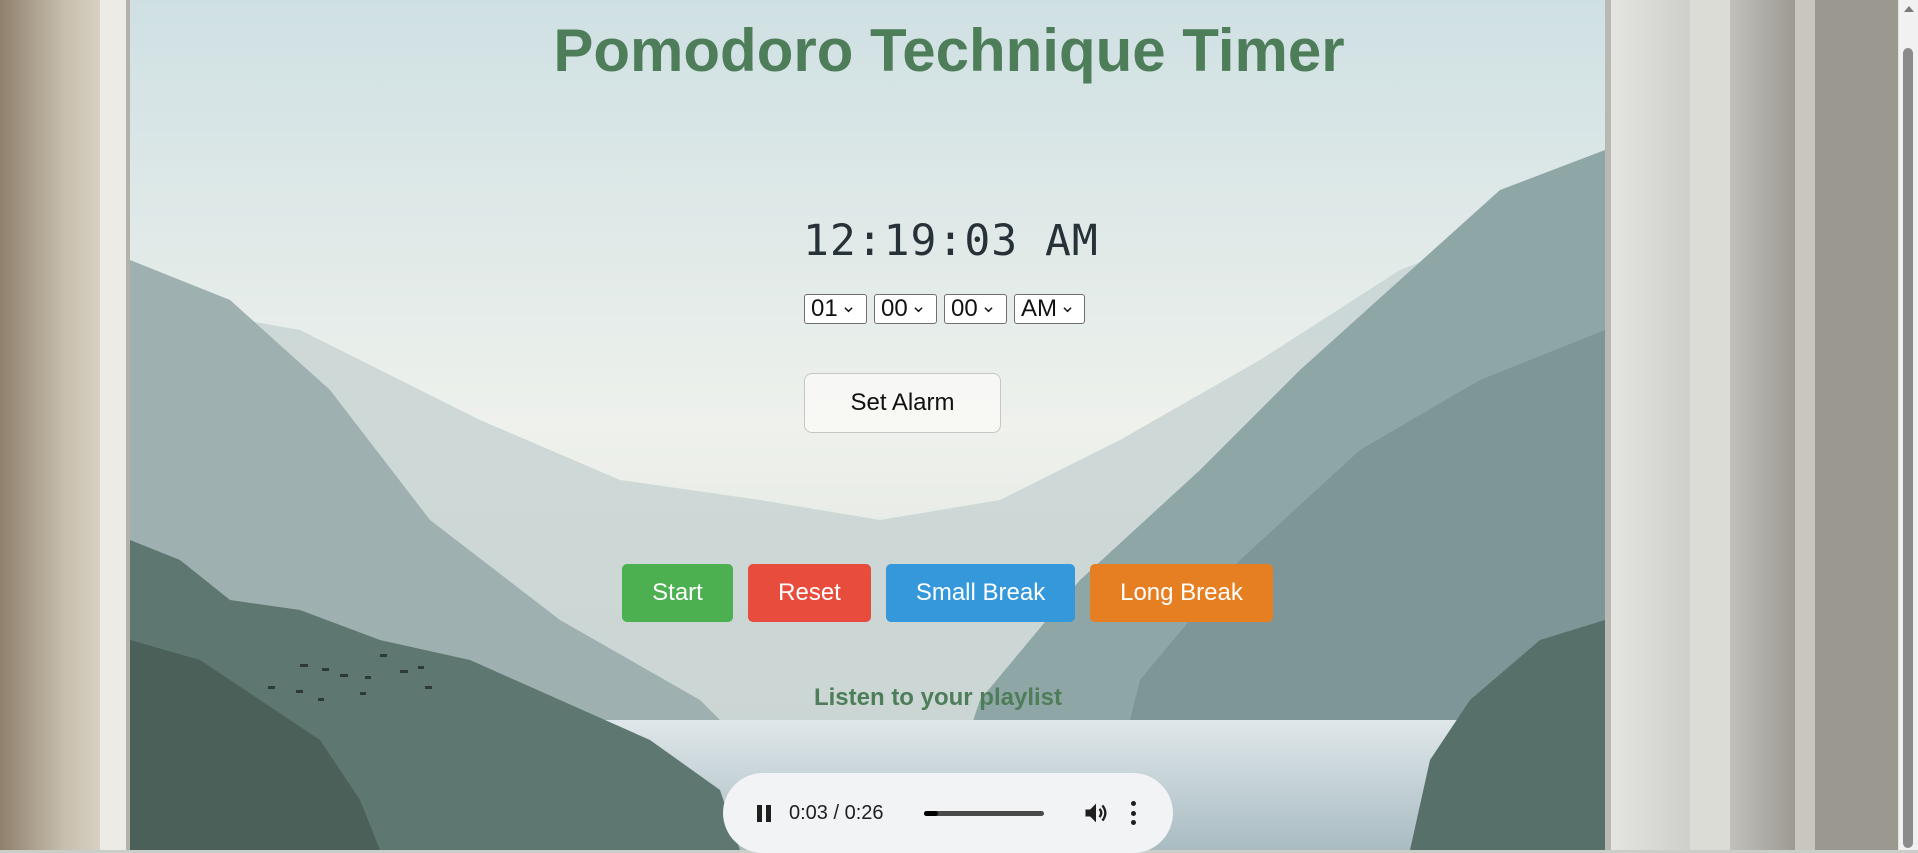  What do you see at coordinates (1039, 308) in the screenshot?
I see `alarm-ampm-value: AM` at bounding box center [1039, 308].